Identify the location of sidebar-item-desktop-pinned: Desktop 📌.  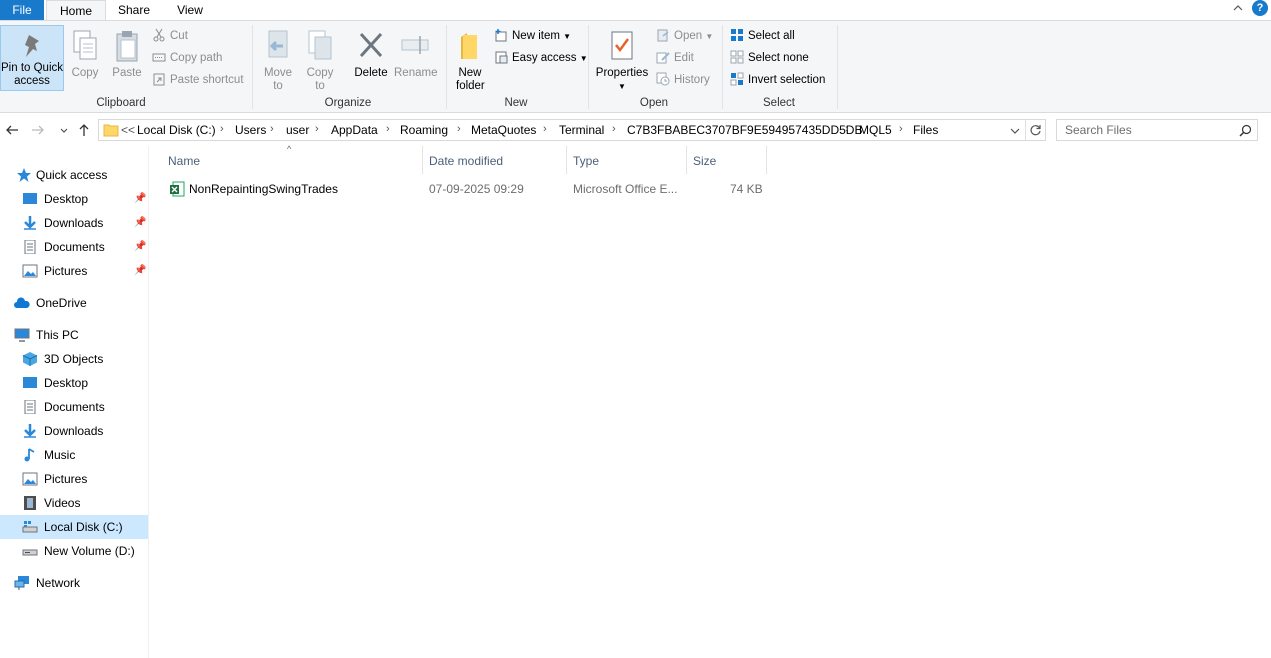
(74, 199).